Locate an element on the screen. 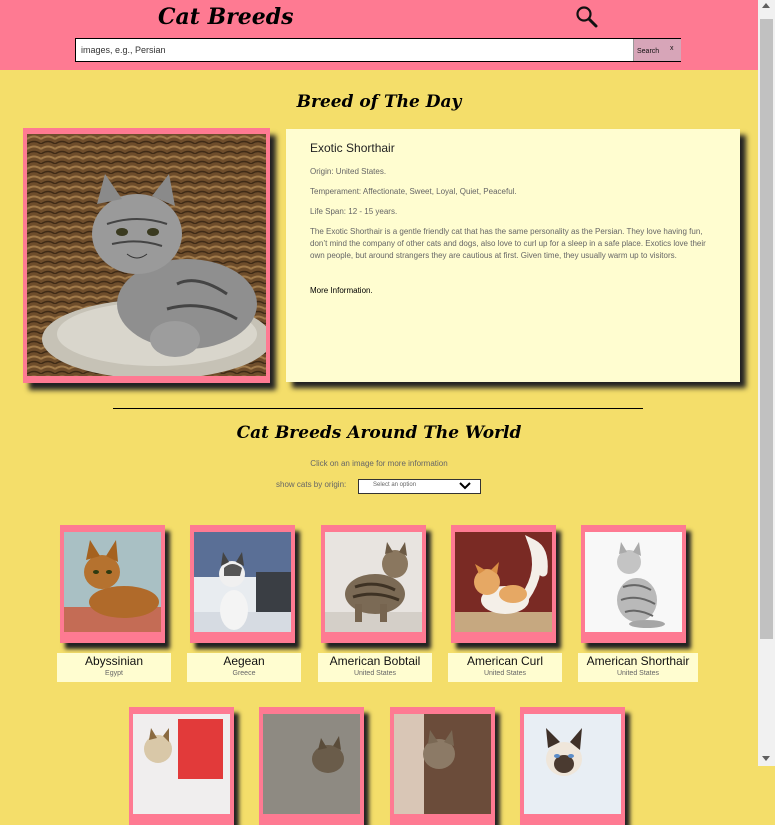 This screenshot has width=775, height=825. origin-filter-select: Select an option is located at coordinates (419, 486).